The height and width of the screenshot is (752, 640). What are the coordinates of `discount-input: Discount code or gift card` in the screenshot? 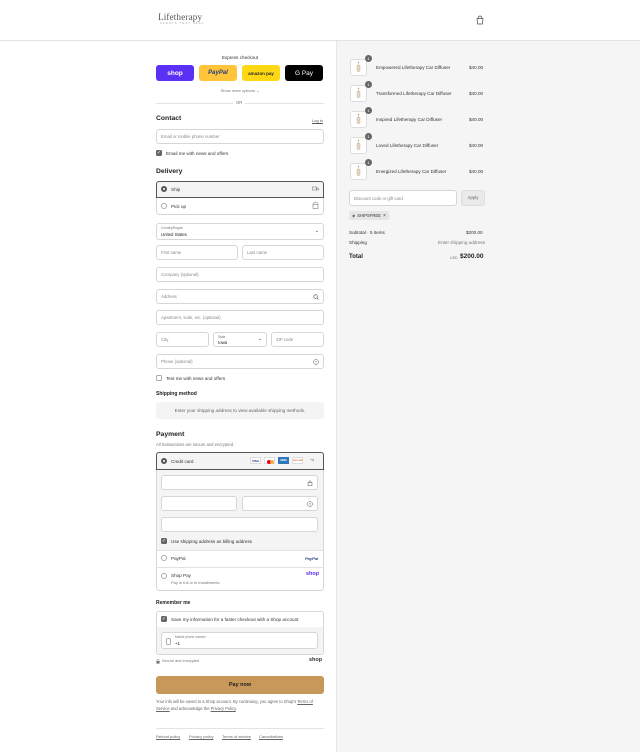 It's located at (403, 198).